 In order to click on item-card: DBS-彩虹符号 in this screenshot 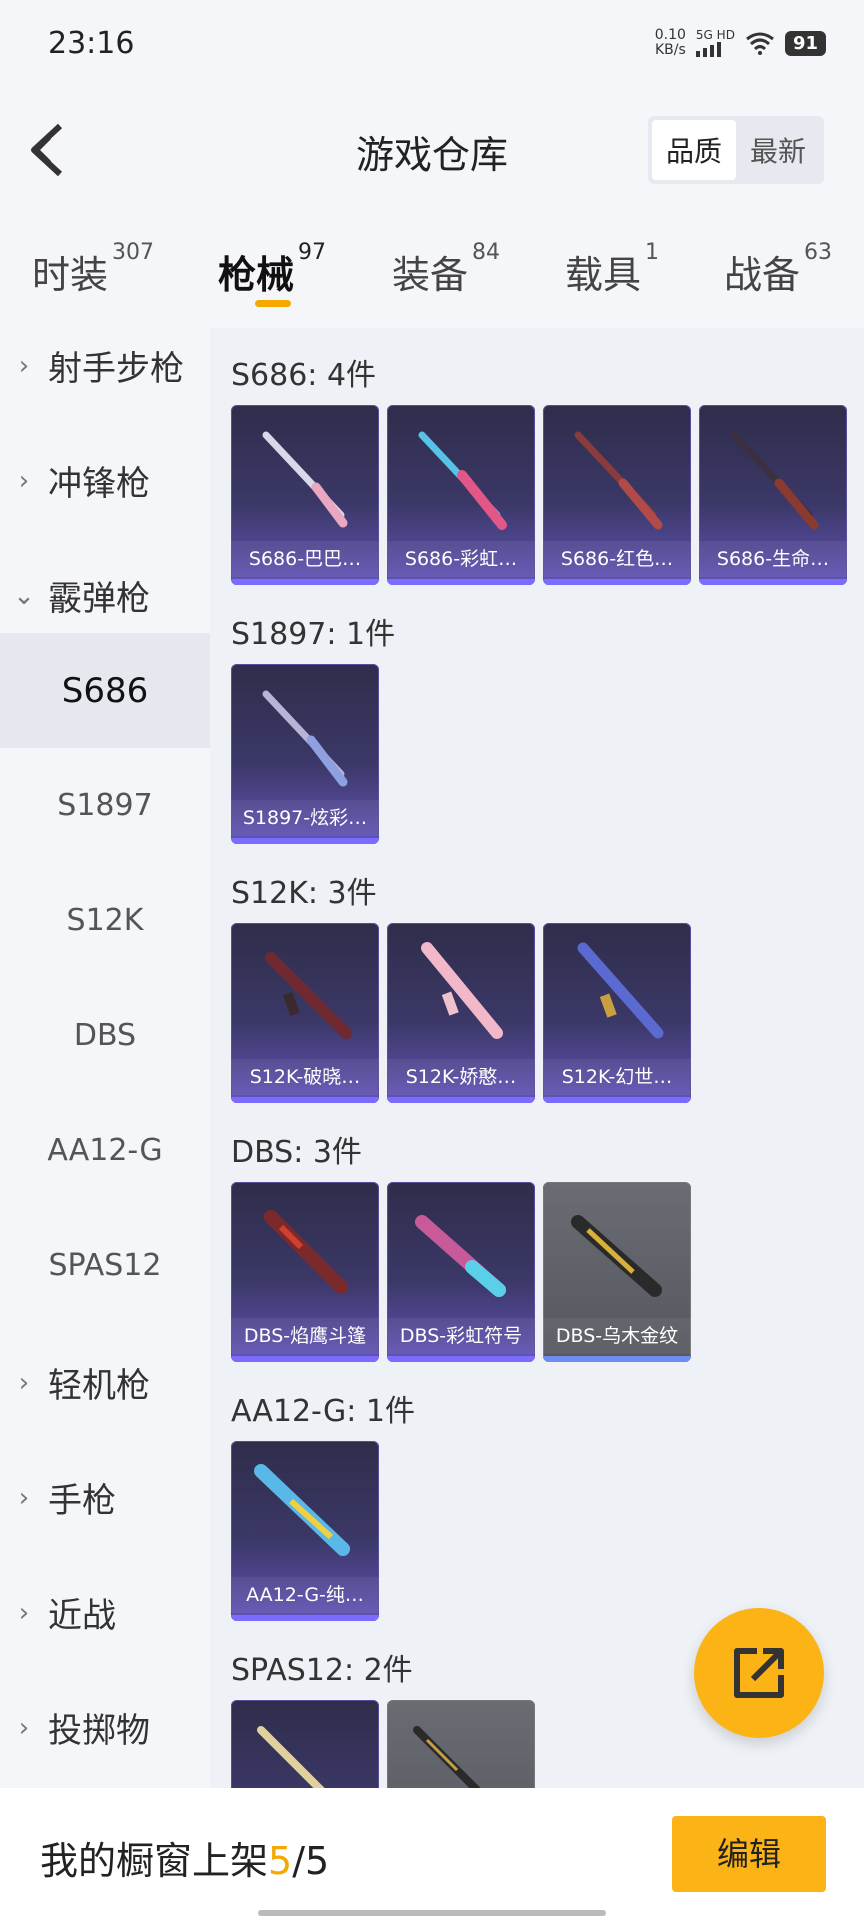, I will do `click(461, 1272)`.